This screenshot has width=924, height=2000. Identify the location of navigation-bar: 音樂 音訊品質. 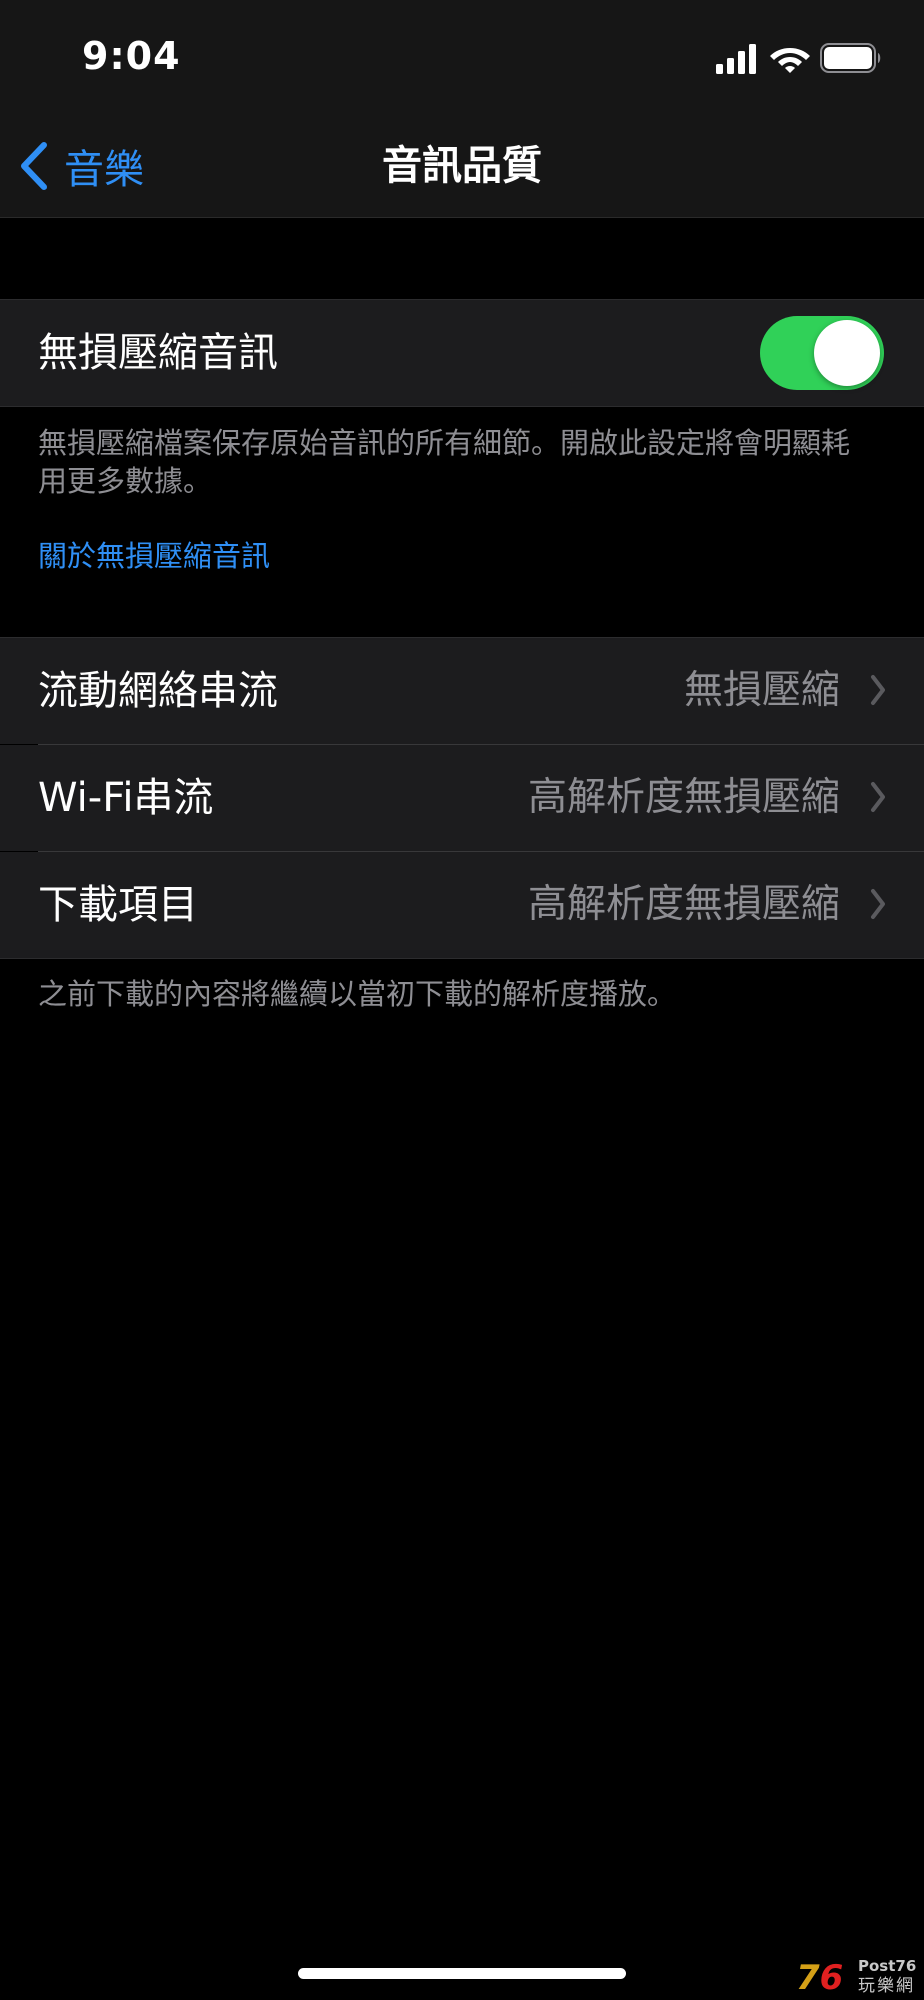
(462, 168).